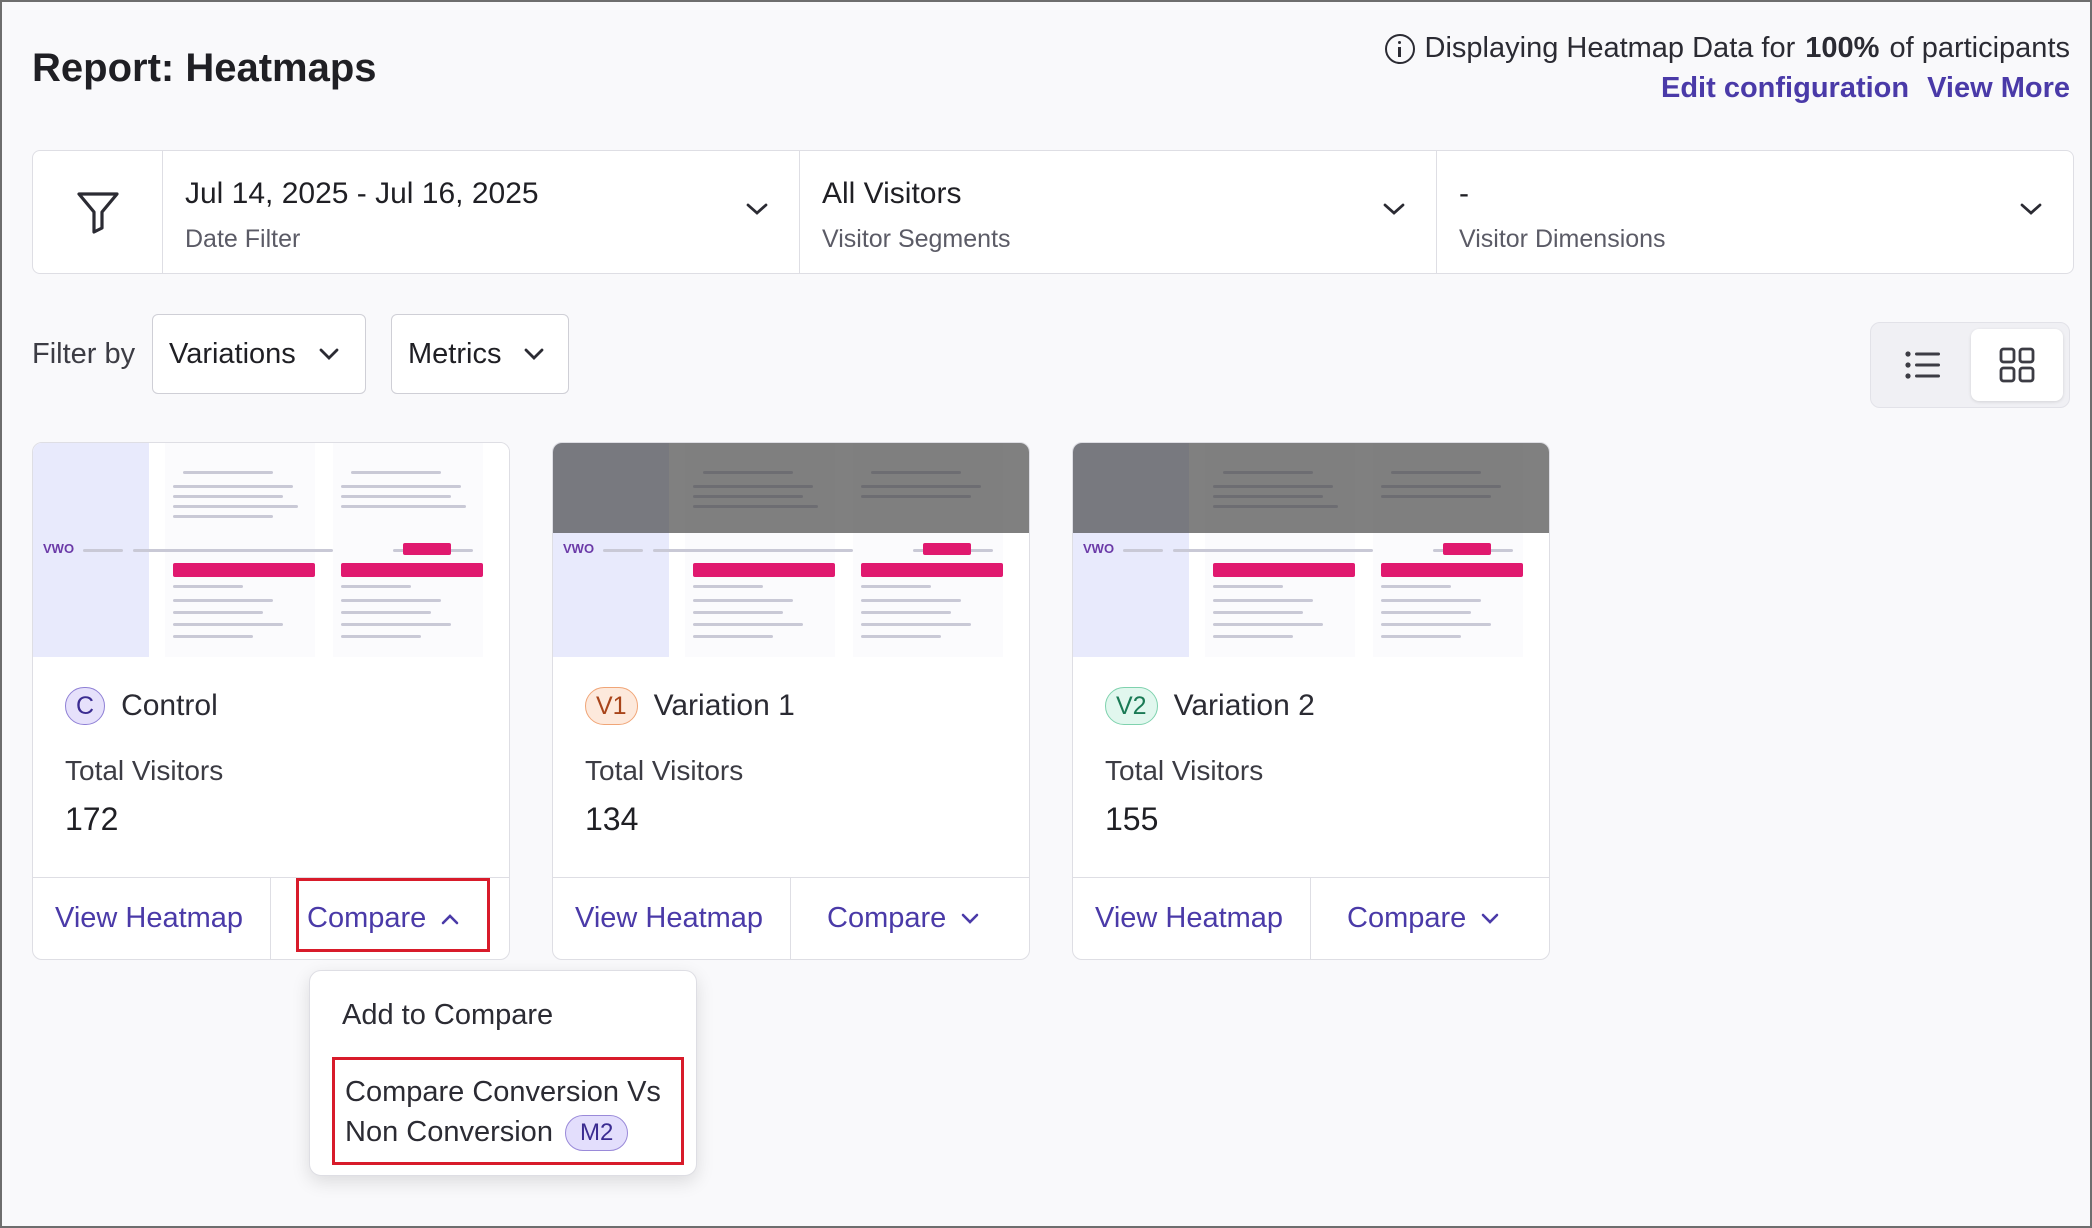 Image resolution: width=2092 pixels, height=1228 pixels. What do you see at coordinates (611, 706) in the screenshot?
I see `variation-1-badge: V1` at bounding box center [611, 706].